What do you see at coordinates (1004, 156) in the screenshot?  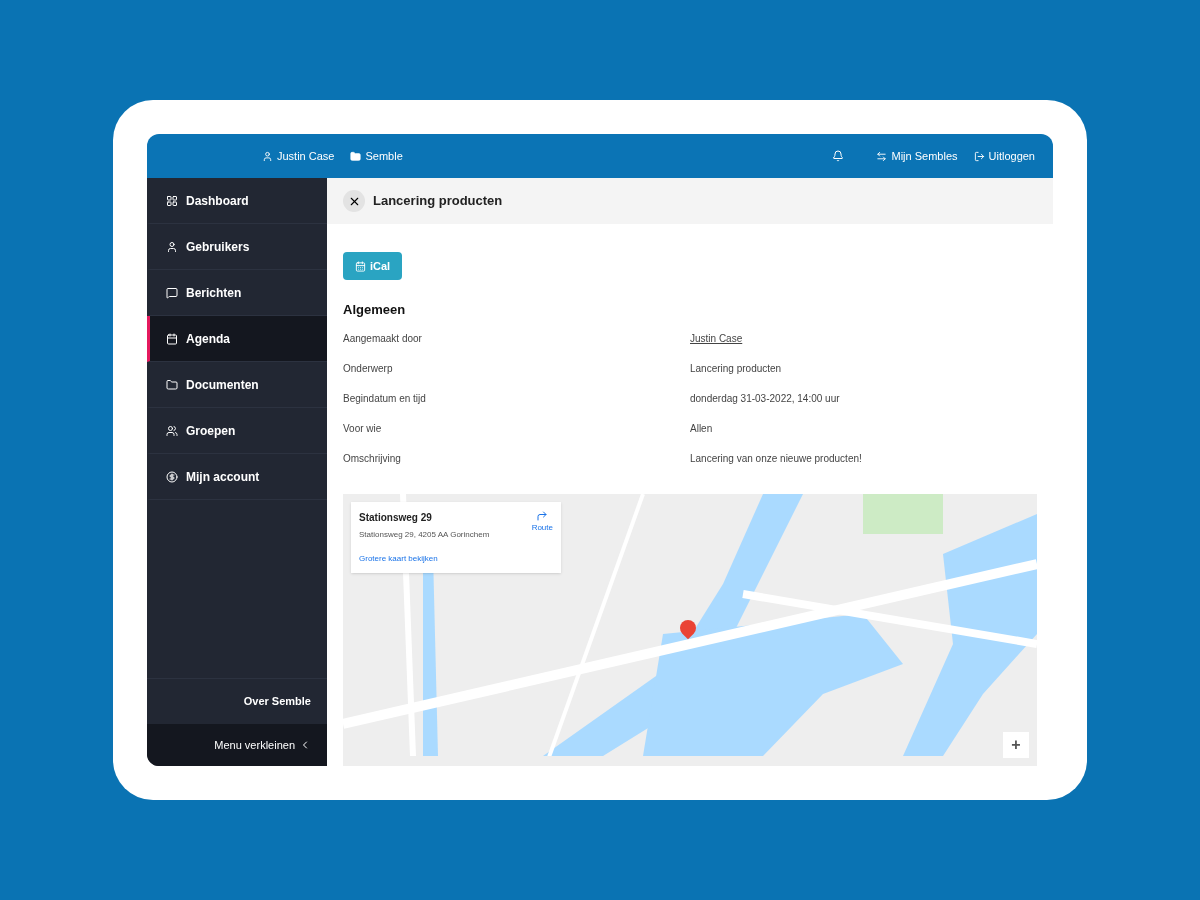 I see `top-link: Uitloggen` at bounding box center [1004, 156].